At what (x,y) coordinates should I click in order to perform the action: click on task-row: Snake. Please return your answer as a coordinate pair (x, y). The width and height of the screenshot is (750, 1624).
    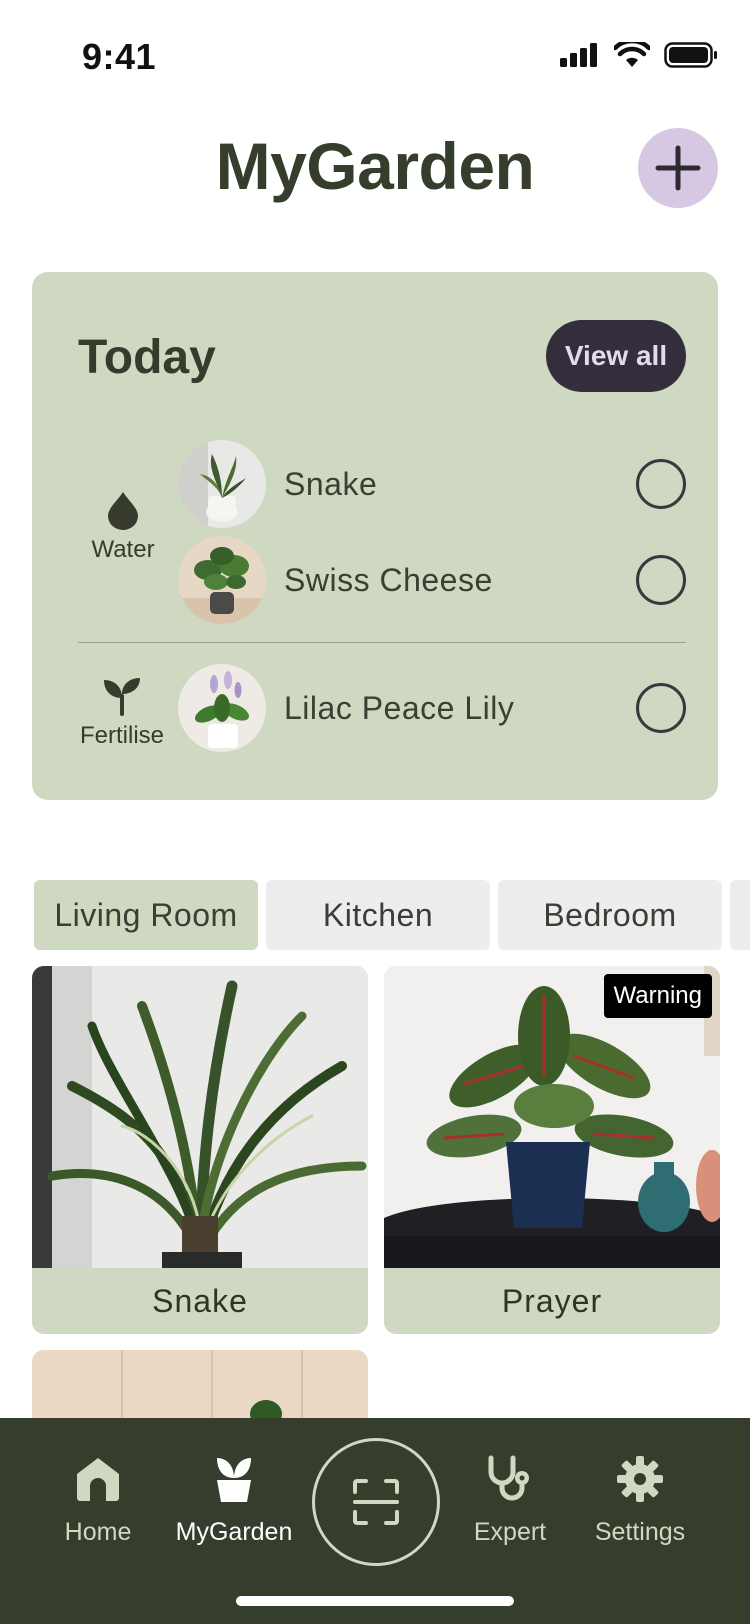
    Looking at the image, I should click on (432, 484).